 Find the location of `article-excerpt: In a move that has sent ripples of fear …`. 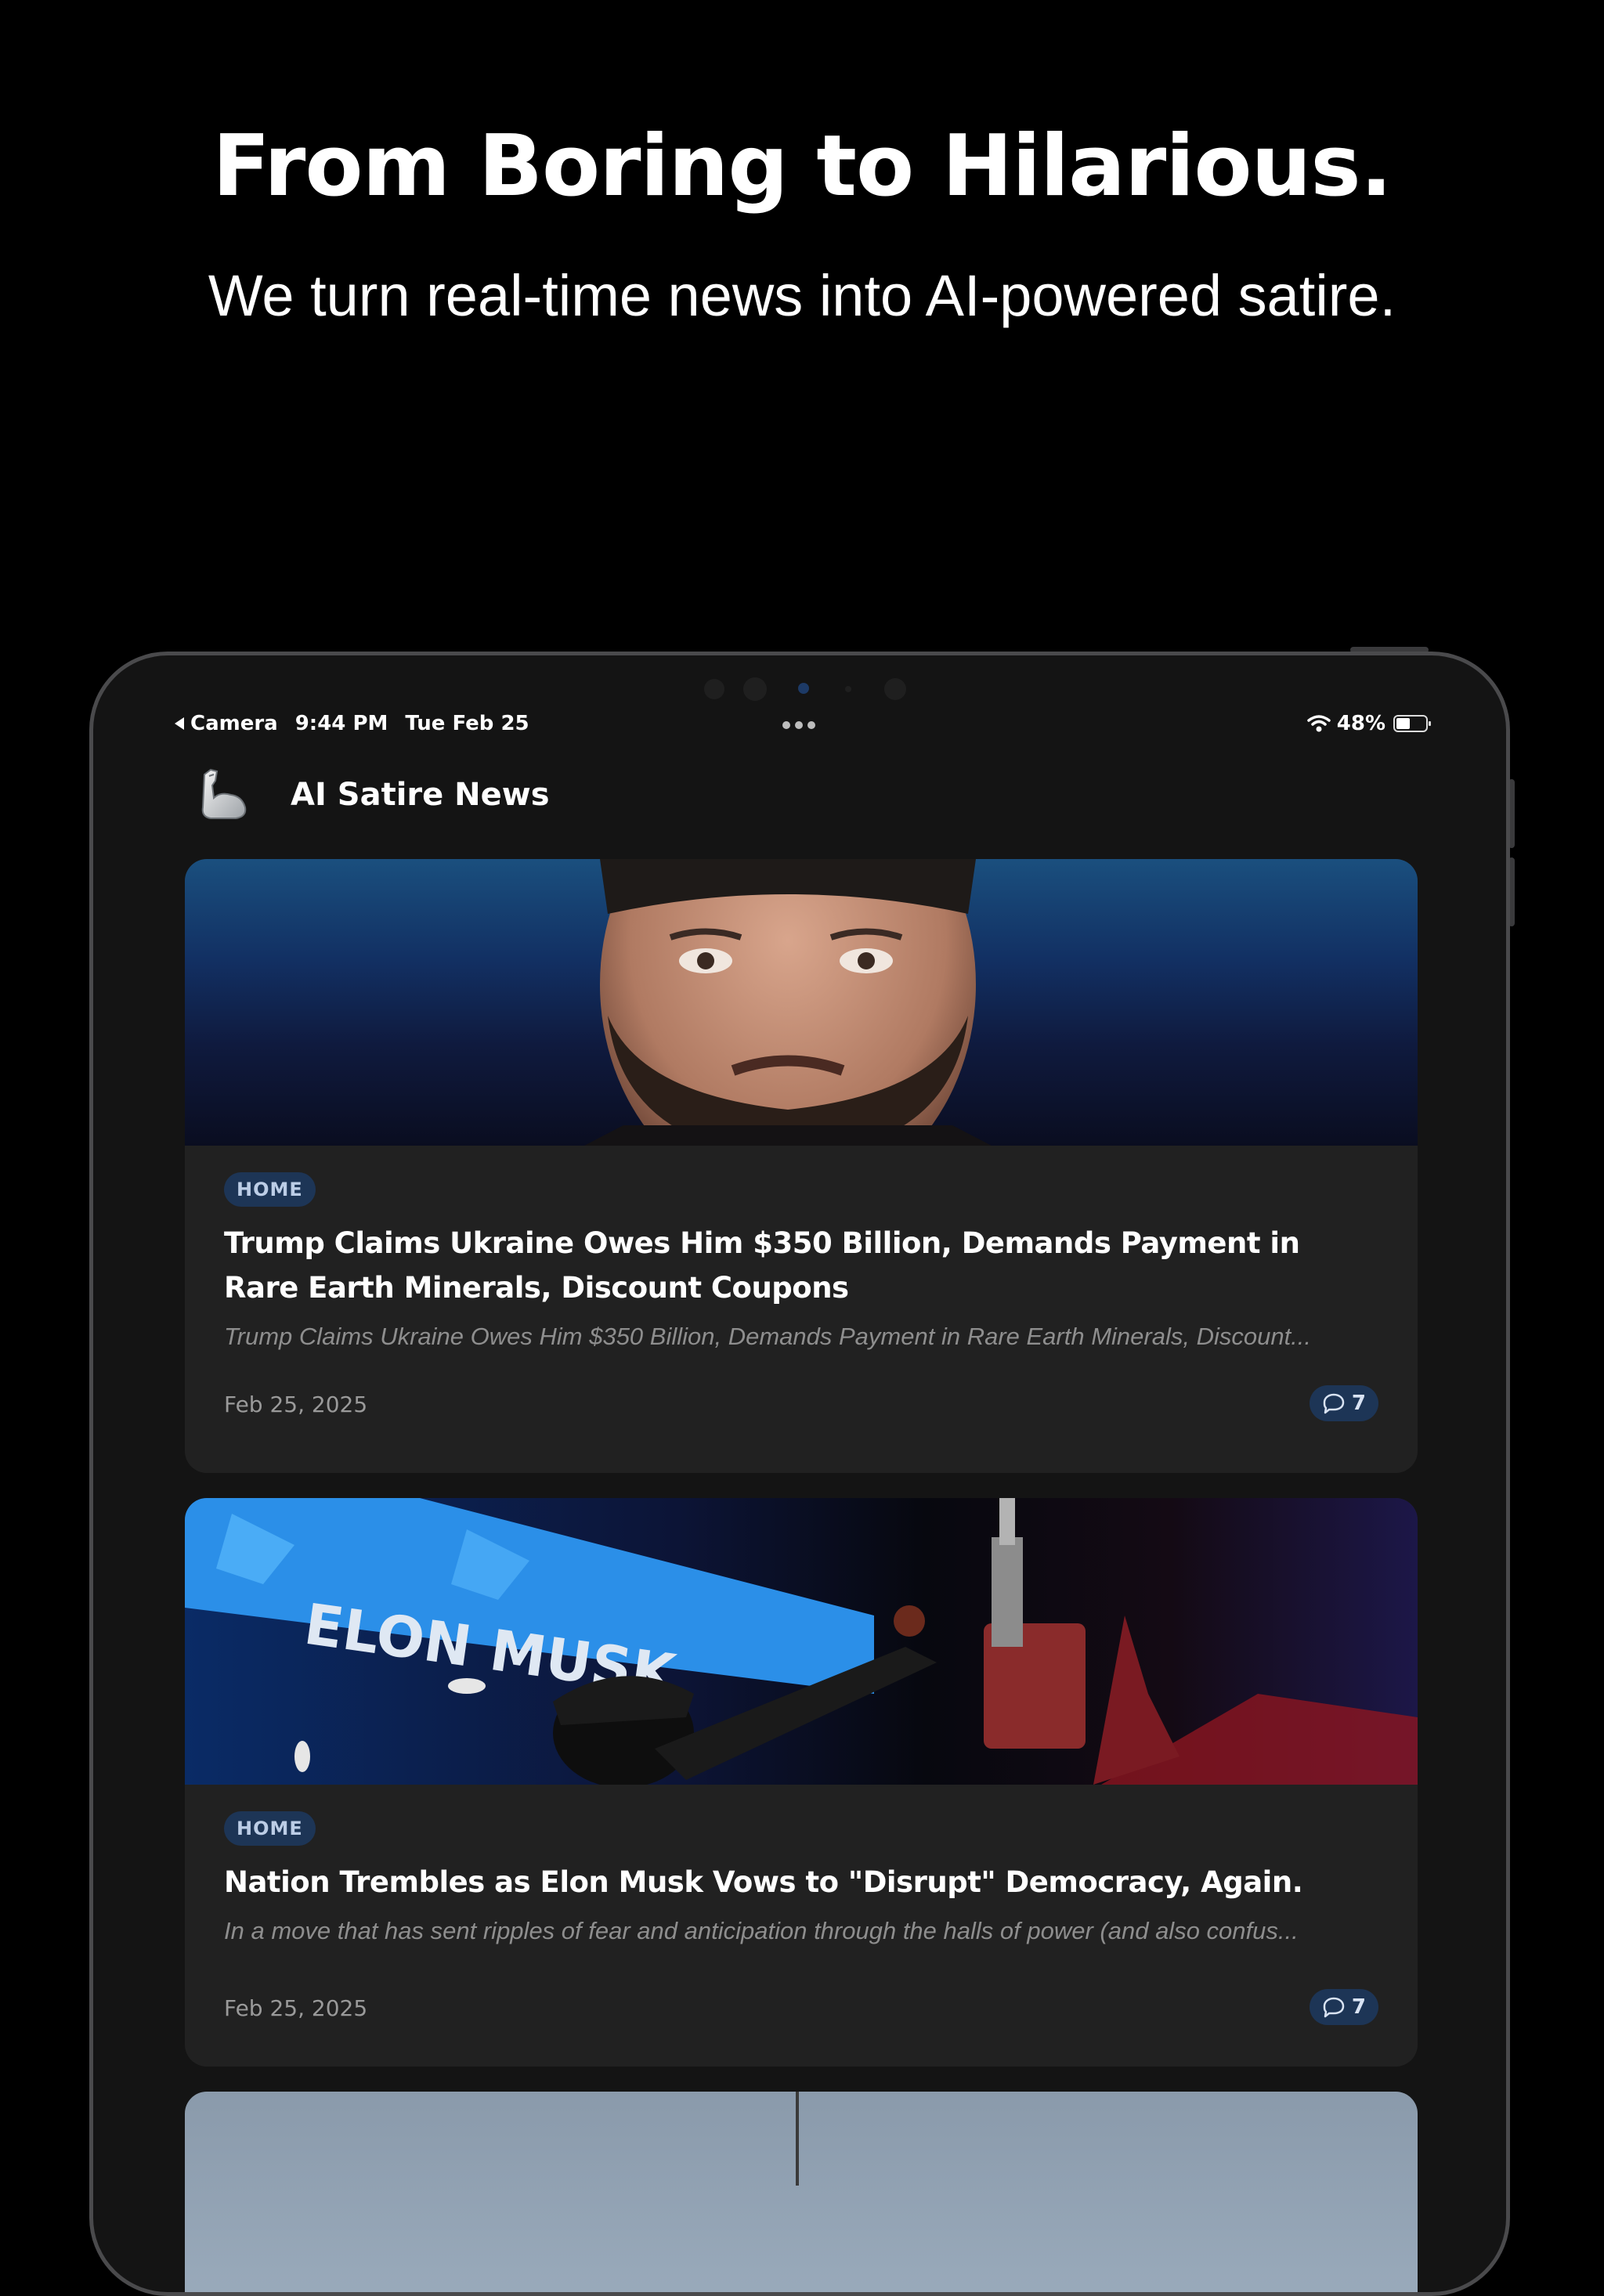

article-excerpt: In a move that has sent ripples of fear … is located at coordinates (761, 1930).